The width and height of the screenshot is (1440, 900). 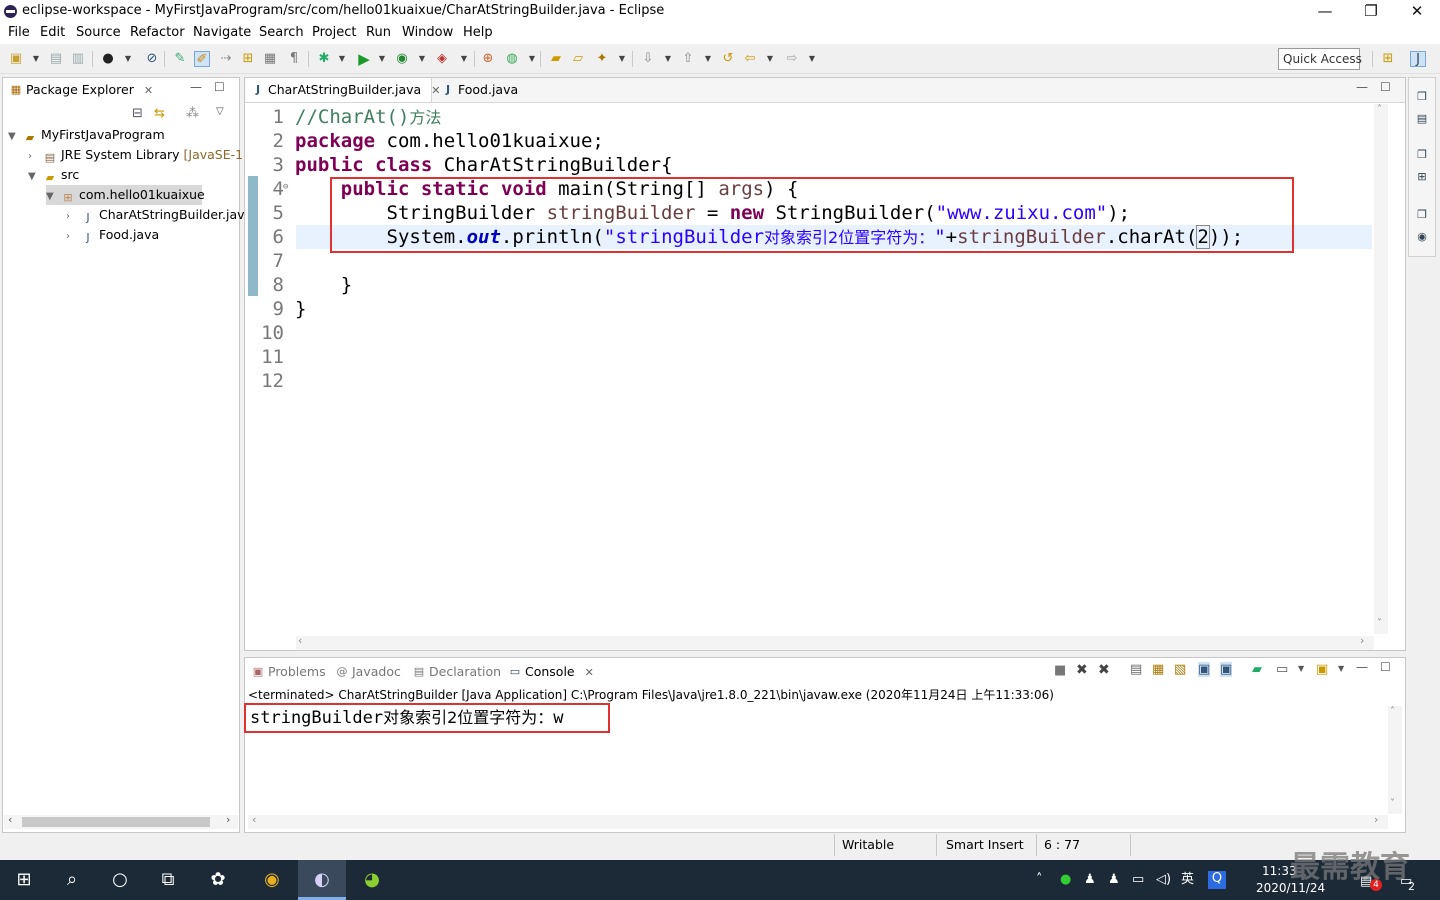 What do you see at coordinates (728, 59) in the screenshot?
I see `last-edit-icon: ↺` at bounding box center [728, 59].